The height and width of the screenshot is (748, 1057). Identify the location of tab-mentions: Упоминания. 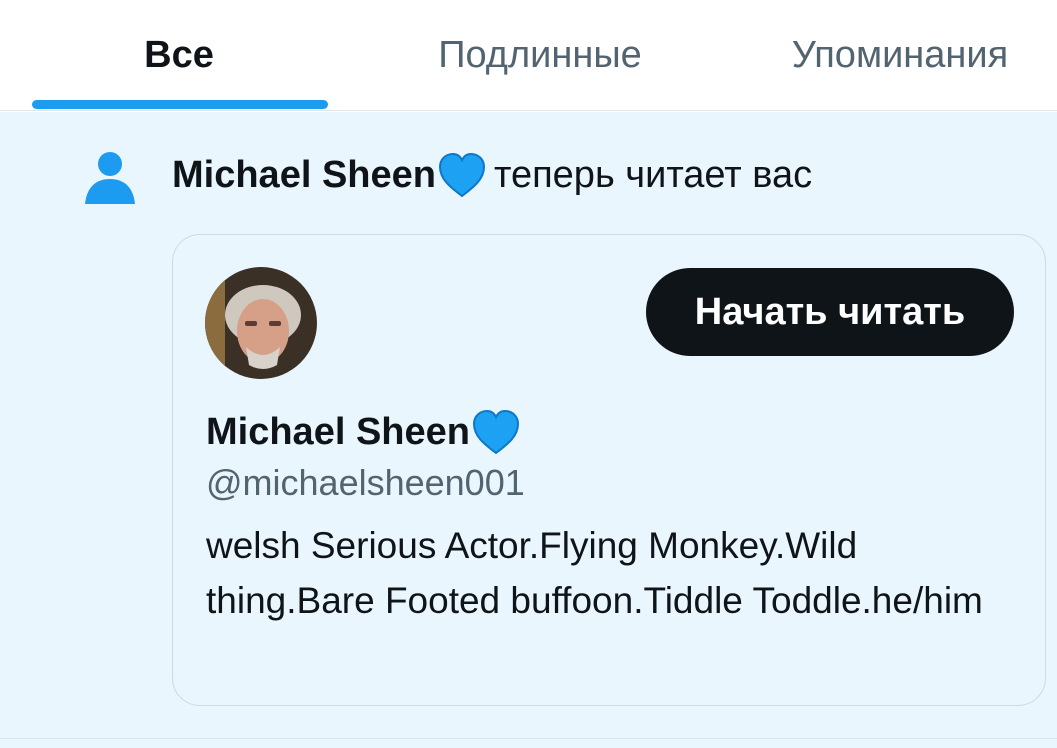
(900, 55).